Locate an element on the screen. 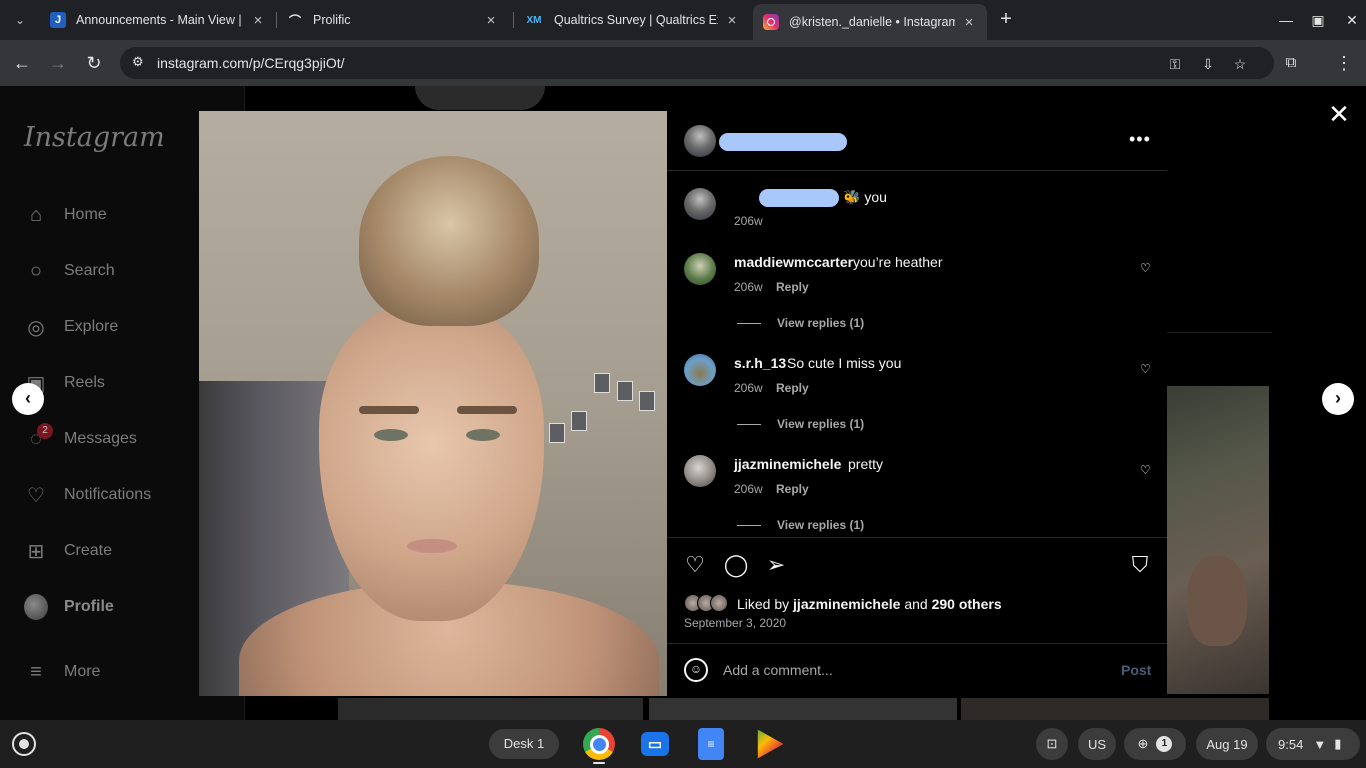  back-button: ← is located at coordinates (22, 63).